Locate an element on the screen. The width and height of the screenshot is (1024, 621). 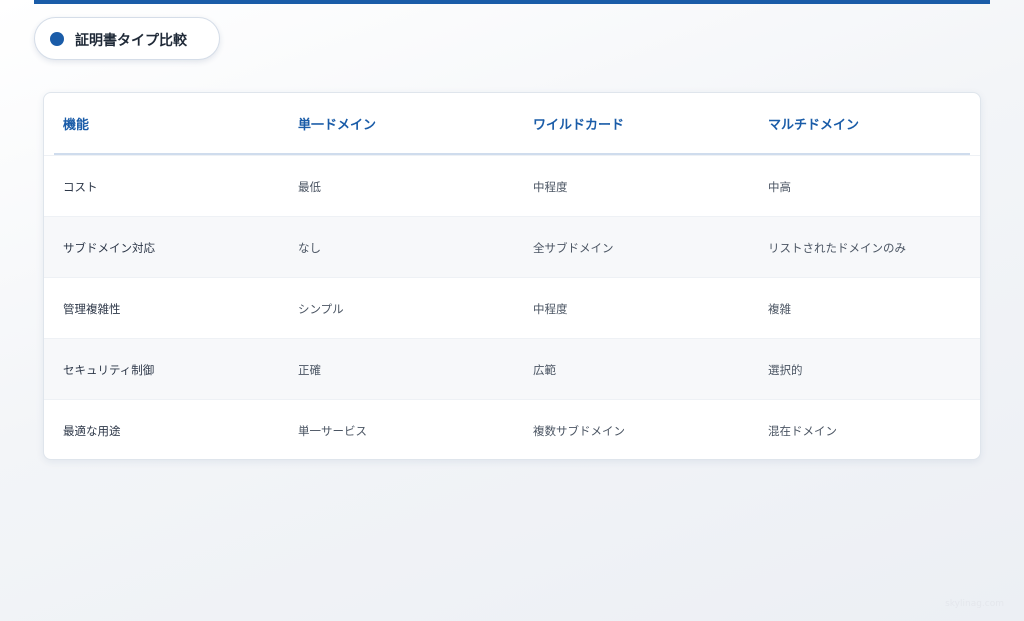
table-cell: セキュリティ制御 is located at coordinates (109, 370).